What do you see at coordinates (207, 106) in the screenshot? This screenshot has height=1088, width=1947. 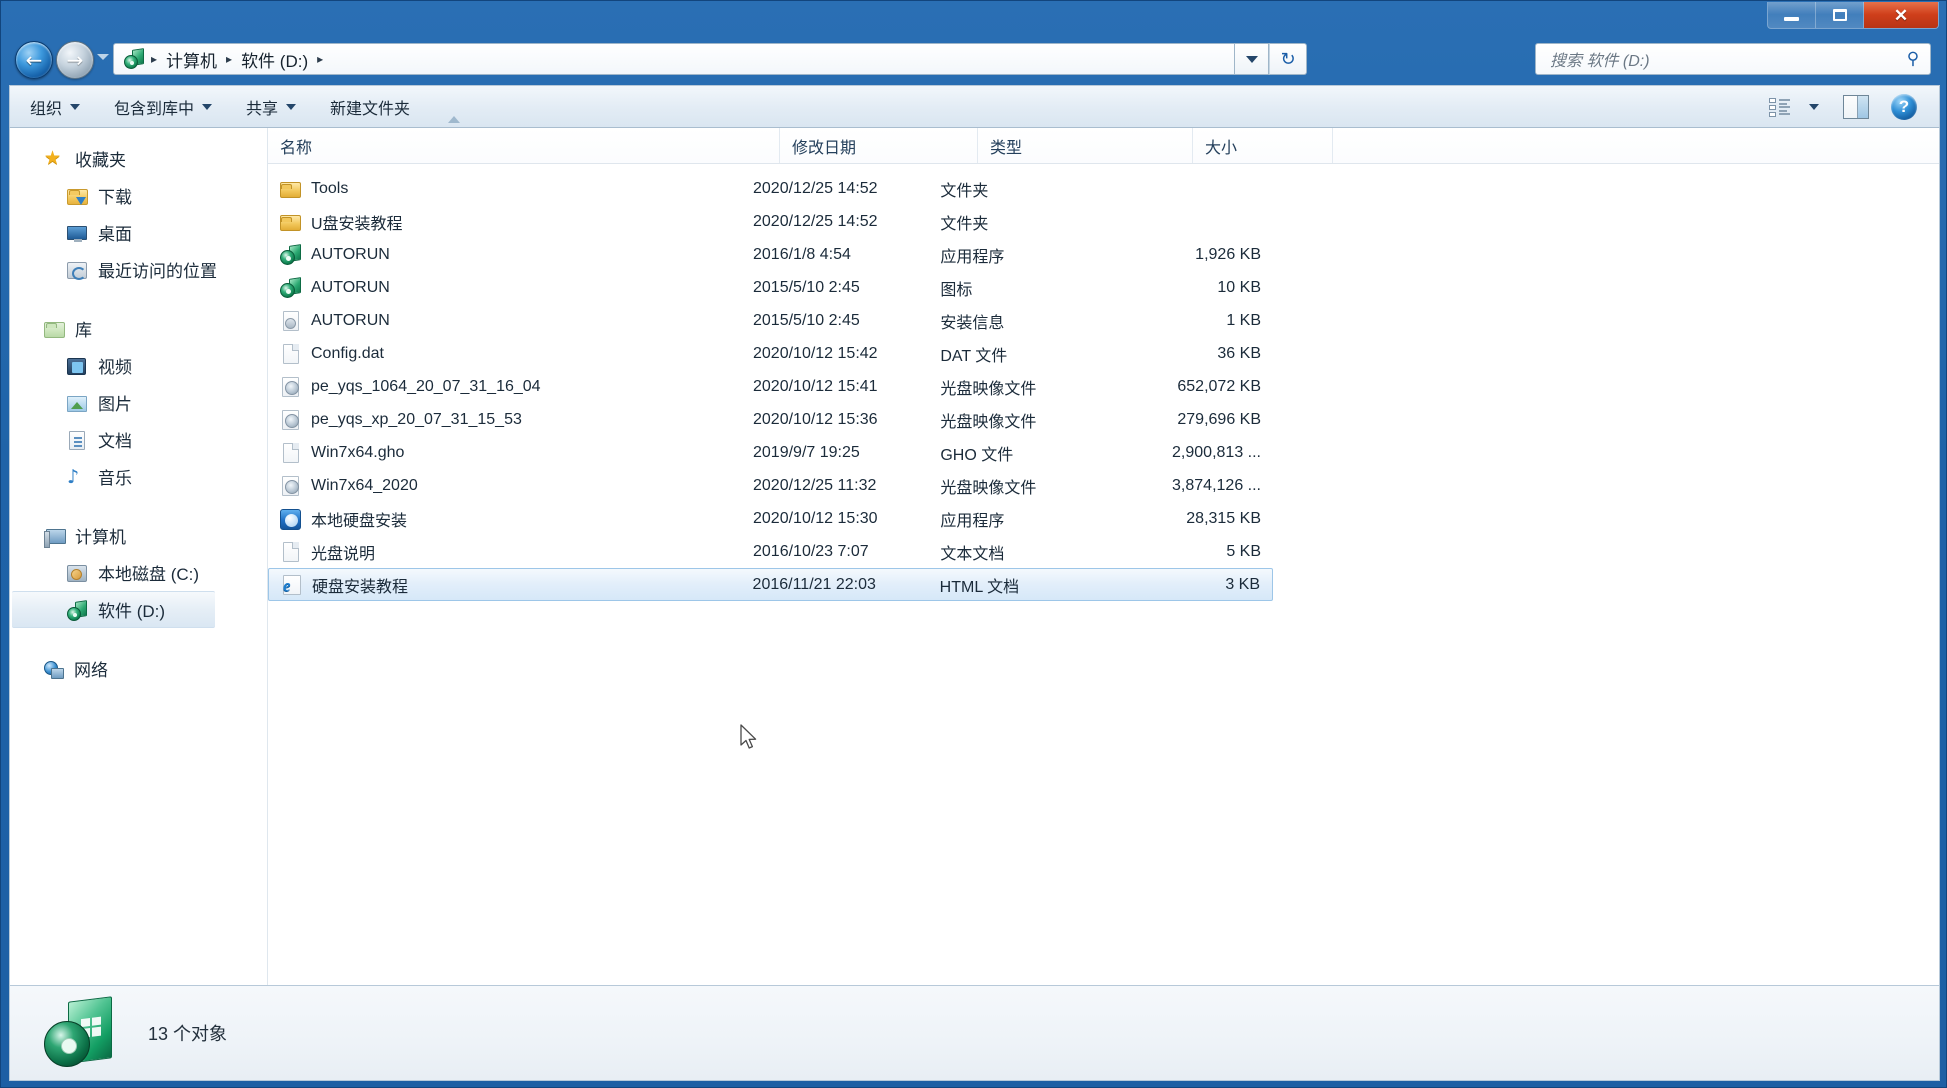 I see `chevron-down-icon` at bounding box center [207, 106].